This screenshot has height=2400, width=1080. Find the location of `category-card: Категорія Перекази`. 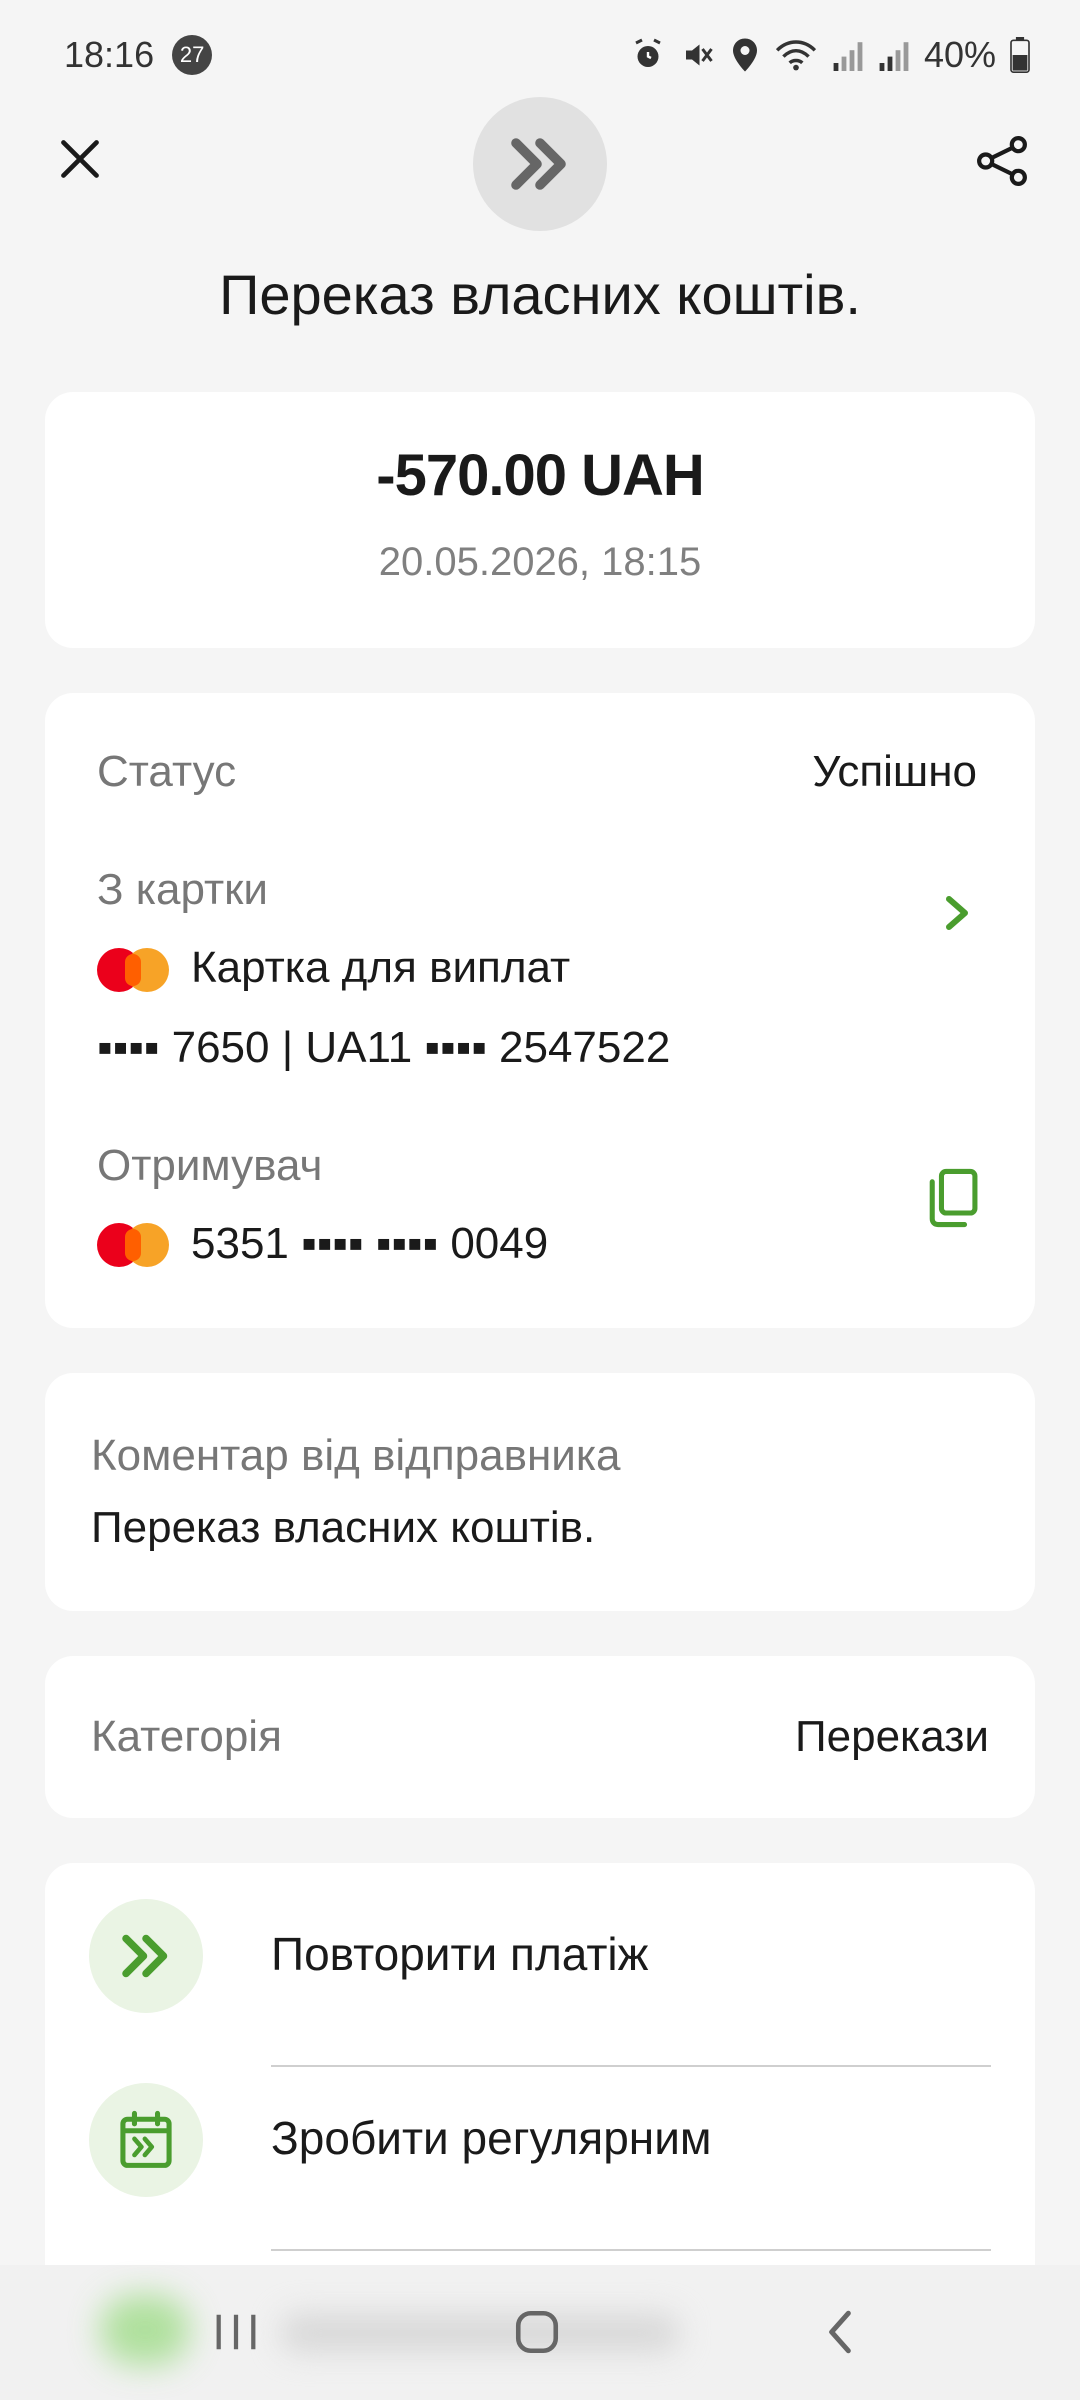

category-card: Категорія Перекази is located at coordinates (540, 1737).